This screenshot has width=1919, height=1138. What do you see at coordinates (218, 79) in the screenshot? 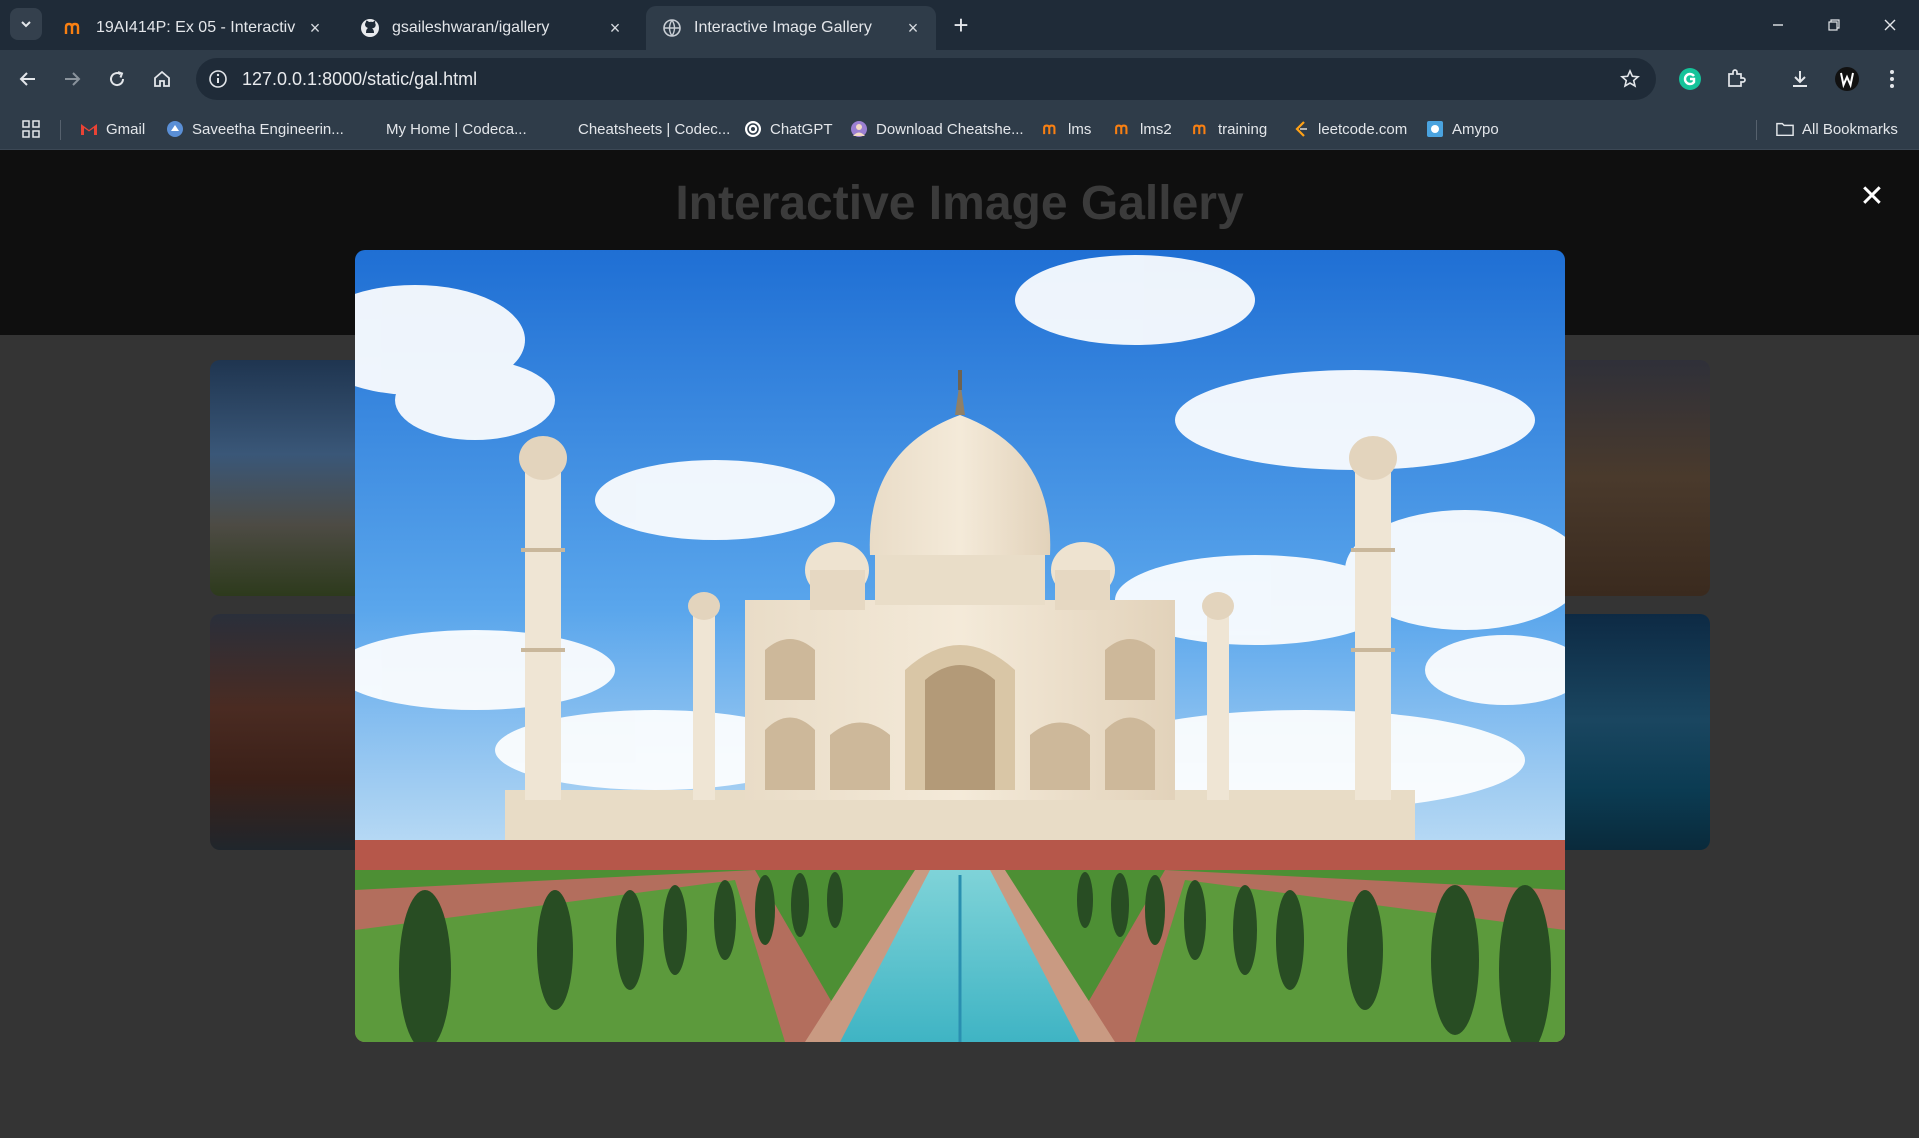
I see `info-icon` at bounding box center [218, 79].